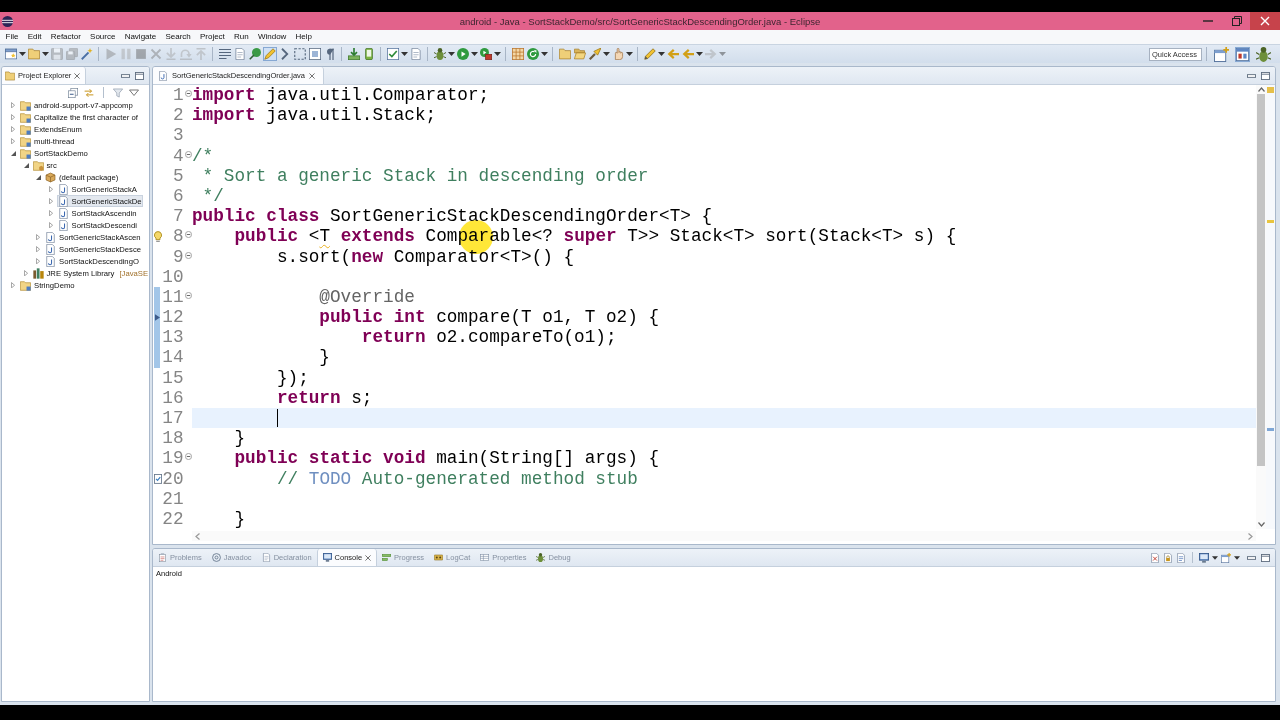 The height and width of the screenshot is (720, 1280). I want to click on wand-icon, so click(86, 54).